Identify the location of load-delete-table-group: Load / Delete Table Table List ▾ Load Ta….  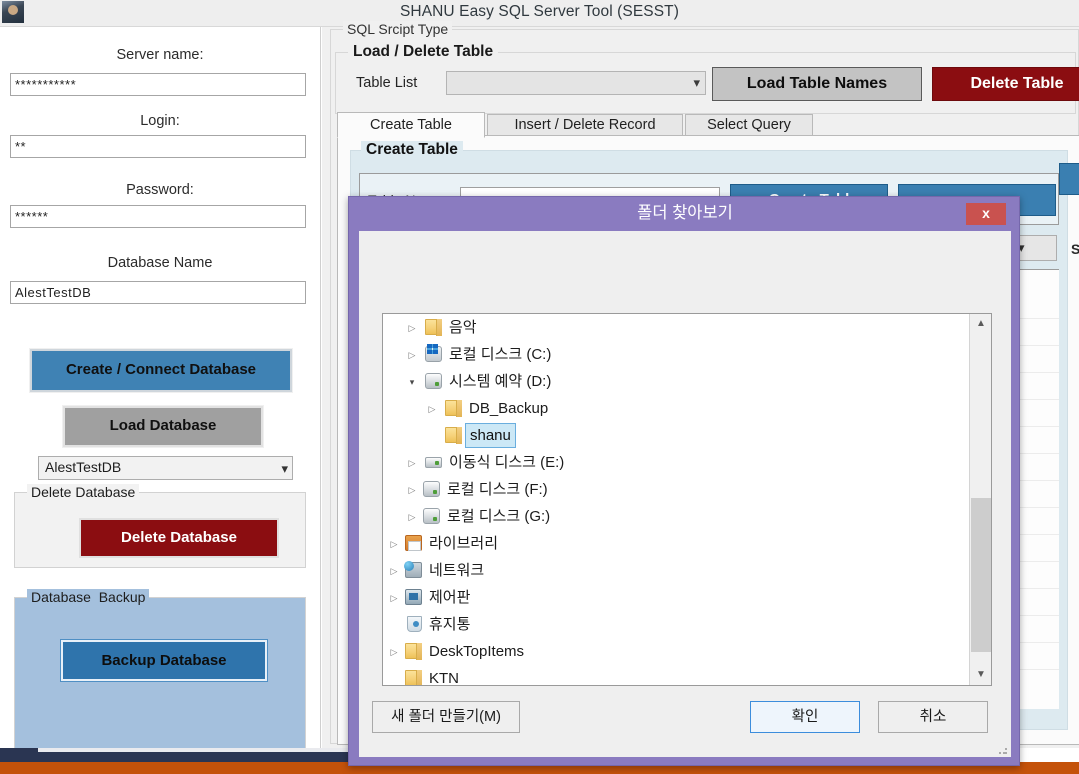
(707, 78).